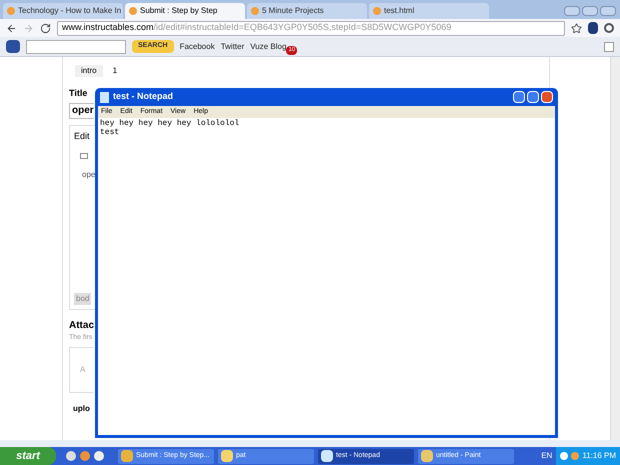 This screenshot has width=620, height=465. I want to click on language-indicator: EN, so click(546, 456).